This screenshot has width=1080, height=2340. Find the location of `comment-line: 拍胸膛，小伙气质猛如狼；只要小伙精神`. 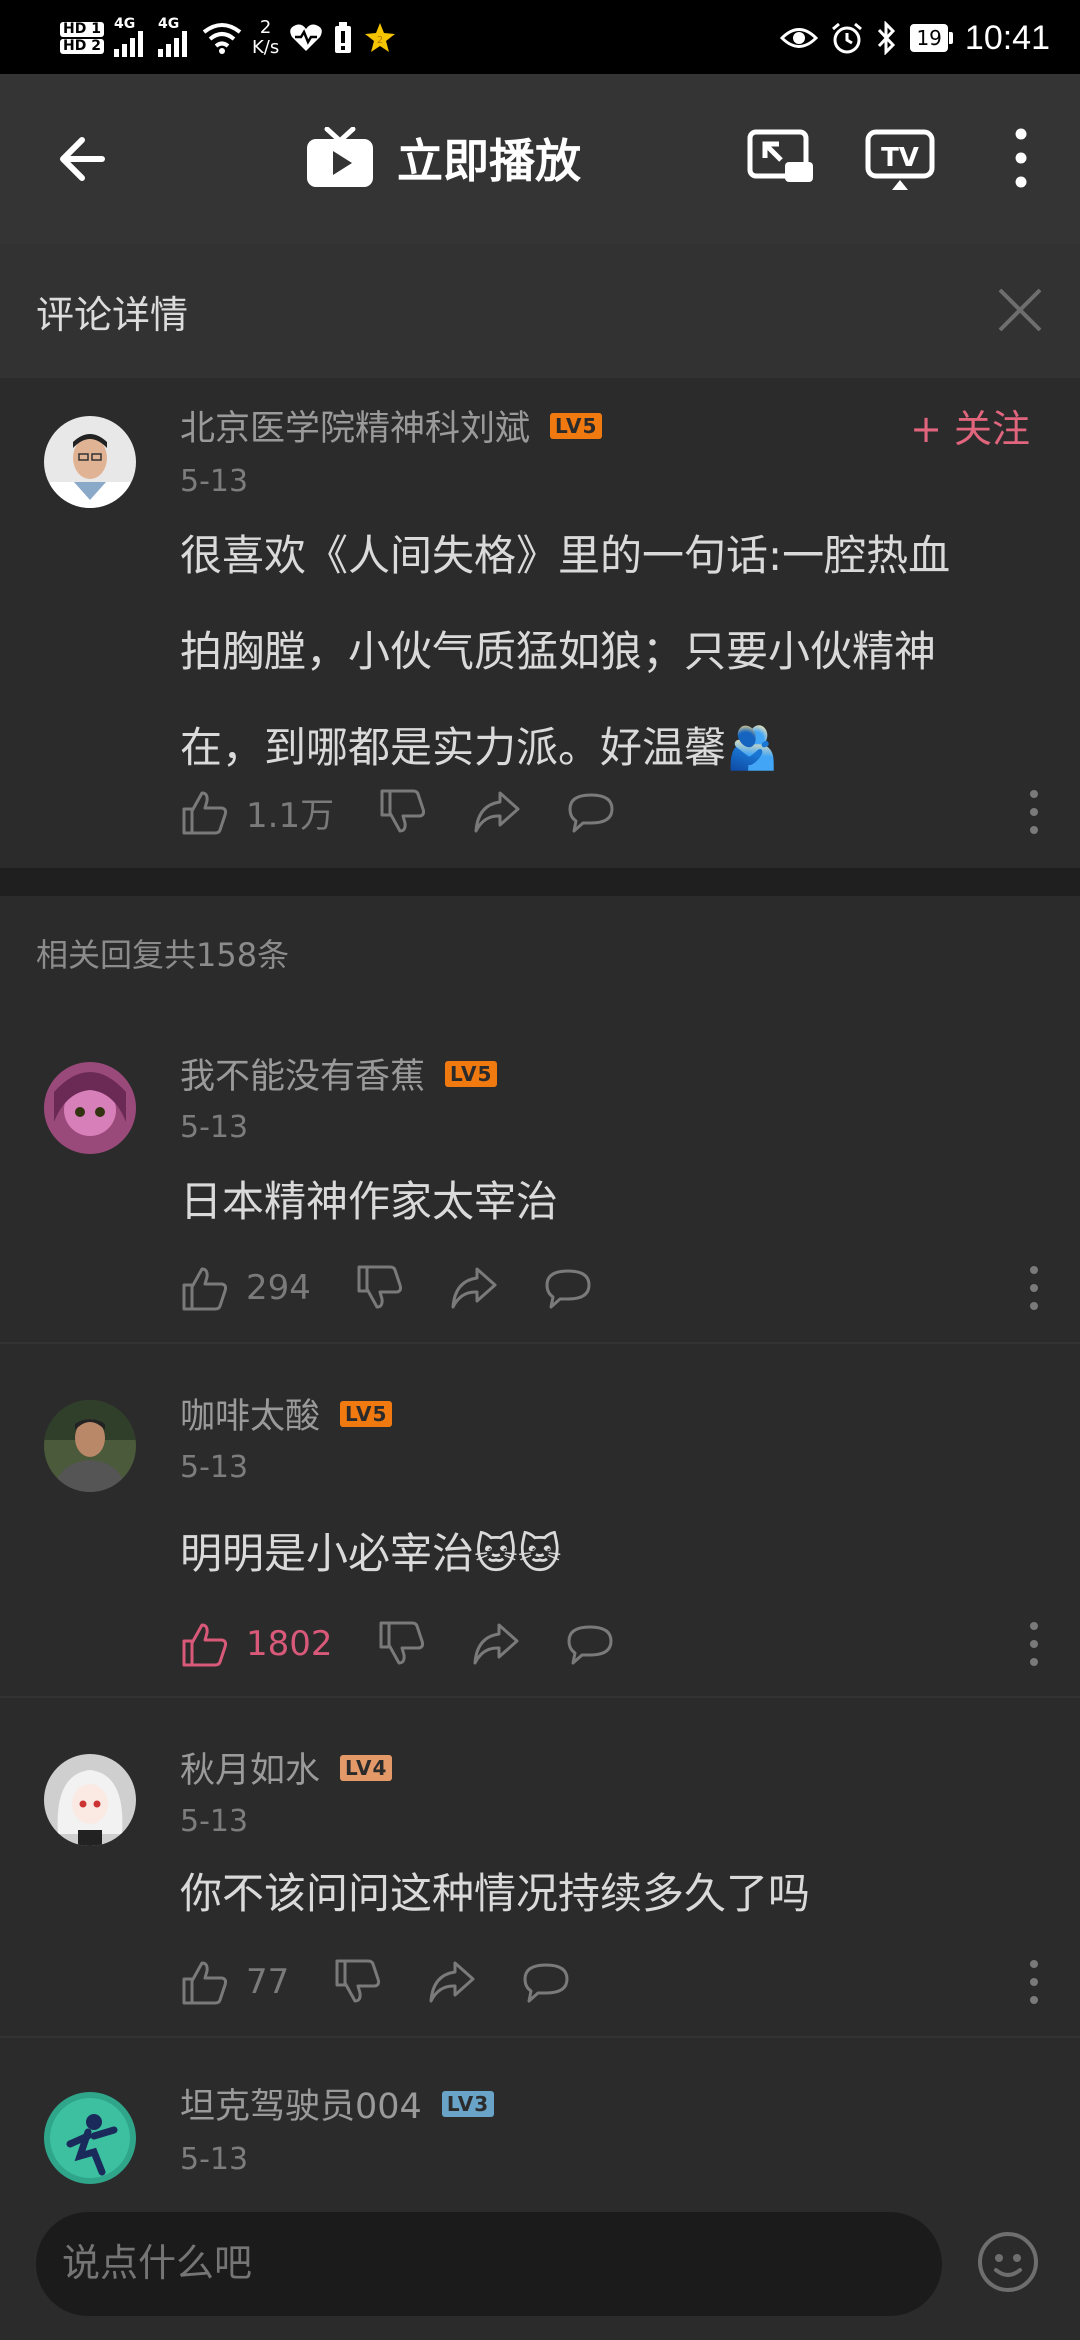

comment-line: 拍胸膛，小伙气质猛如狼；只要小伙精神 is located at coordinates (558, 651).